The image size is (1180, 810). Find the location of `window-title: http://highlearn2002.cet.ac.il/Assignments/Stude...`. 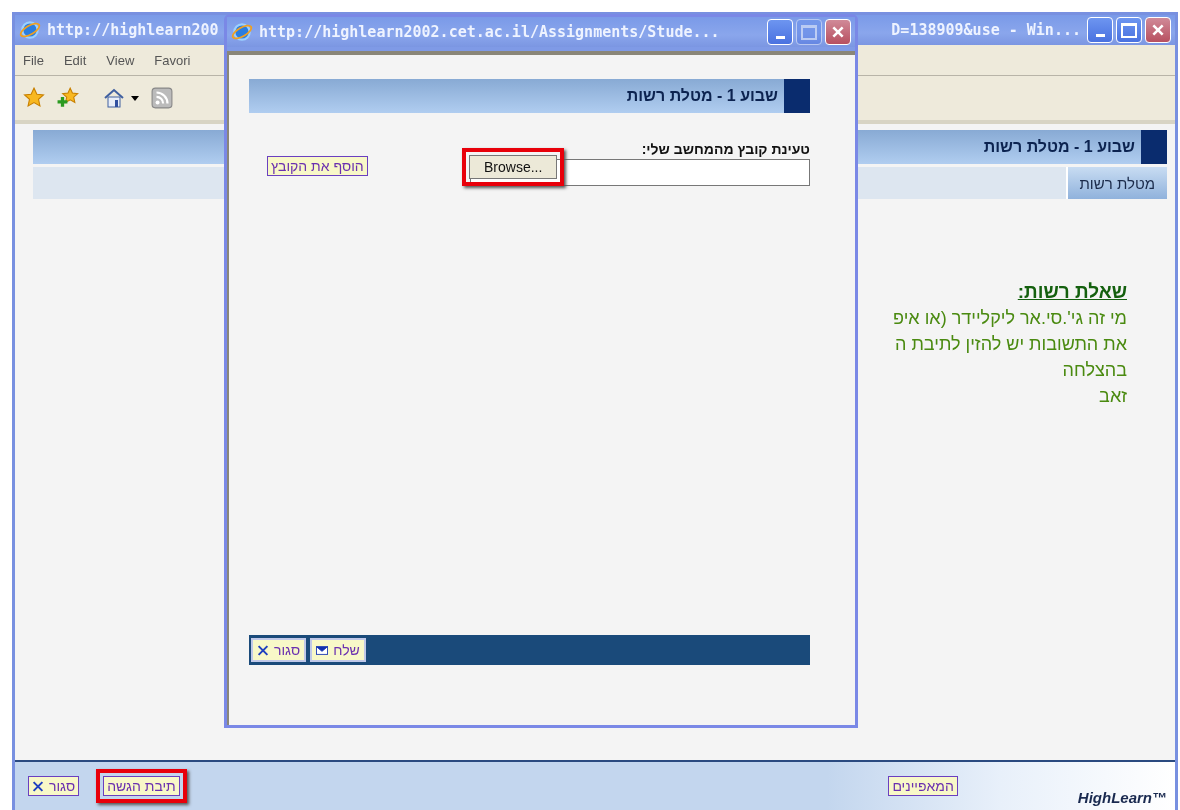

window-title: http://highlearn2002.cet.ac.il/Assignments/Stude... is located at coordinates (489, 32).